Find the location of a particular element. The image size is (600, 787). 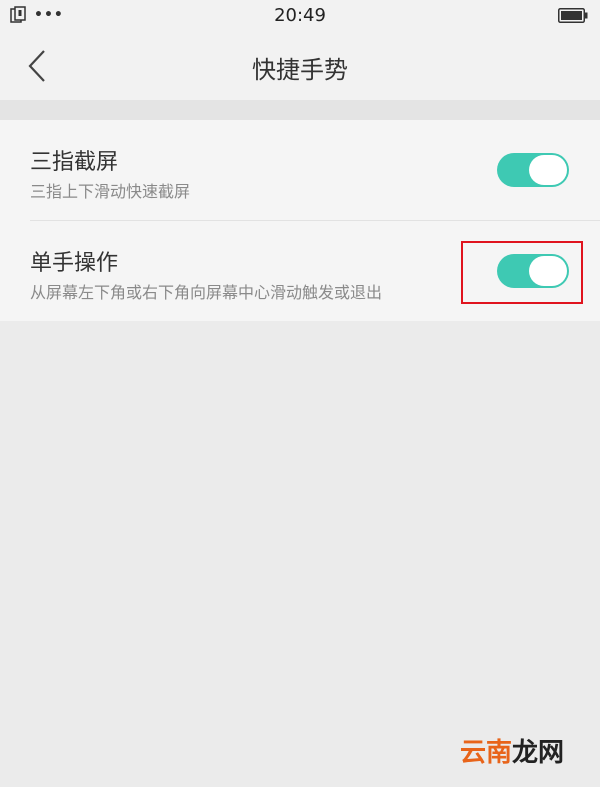

status-bar: ••• 20:49 is located at coordinates (300, 16).